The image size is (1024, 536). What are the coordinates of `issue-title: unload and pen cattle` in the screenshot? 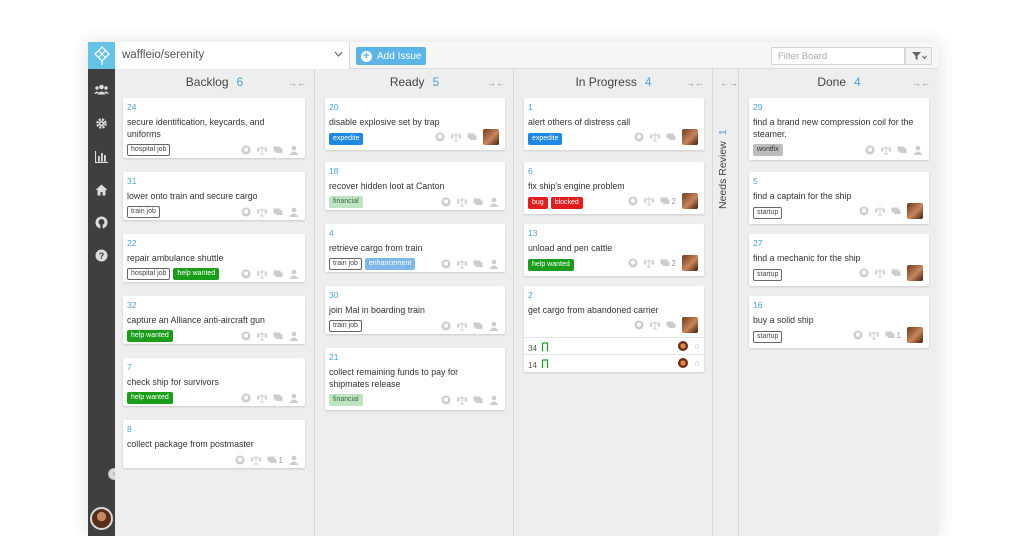 It's located at (613, 248).